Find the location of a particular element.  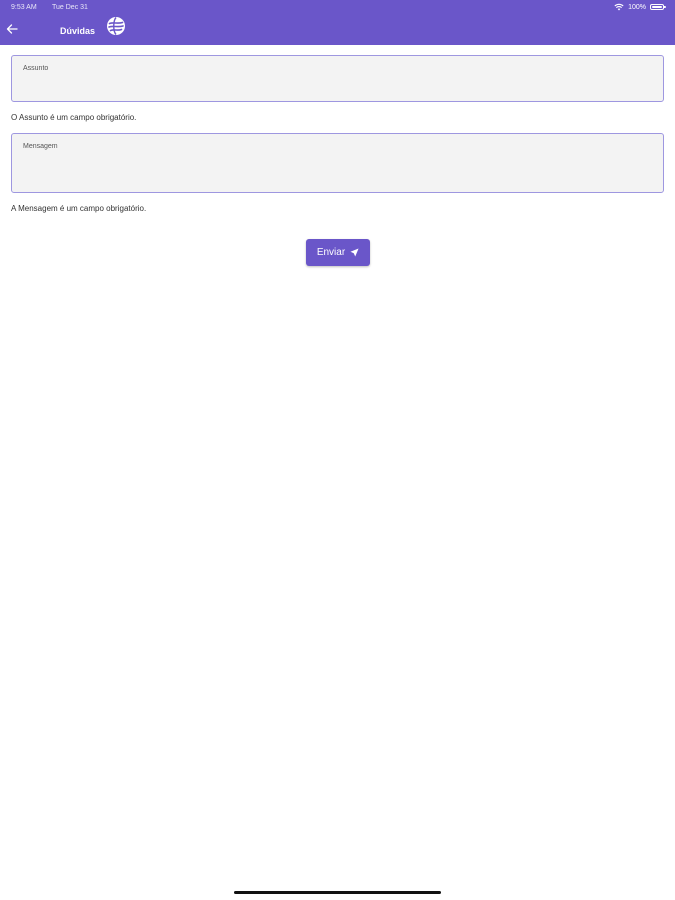

status-indicators: 100% is located at coordinates (640, 7).